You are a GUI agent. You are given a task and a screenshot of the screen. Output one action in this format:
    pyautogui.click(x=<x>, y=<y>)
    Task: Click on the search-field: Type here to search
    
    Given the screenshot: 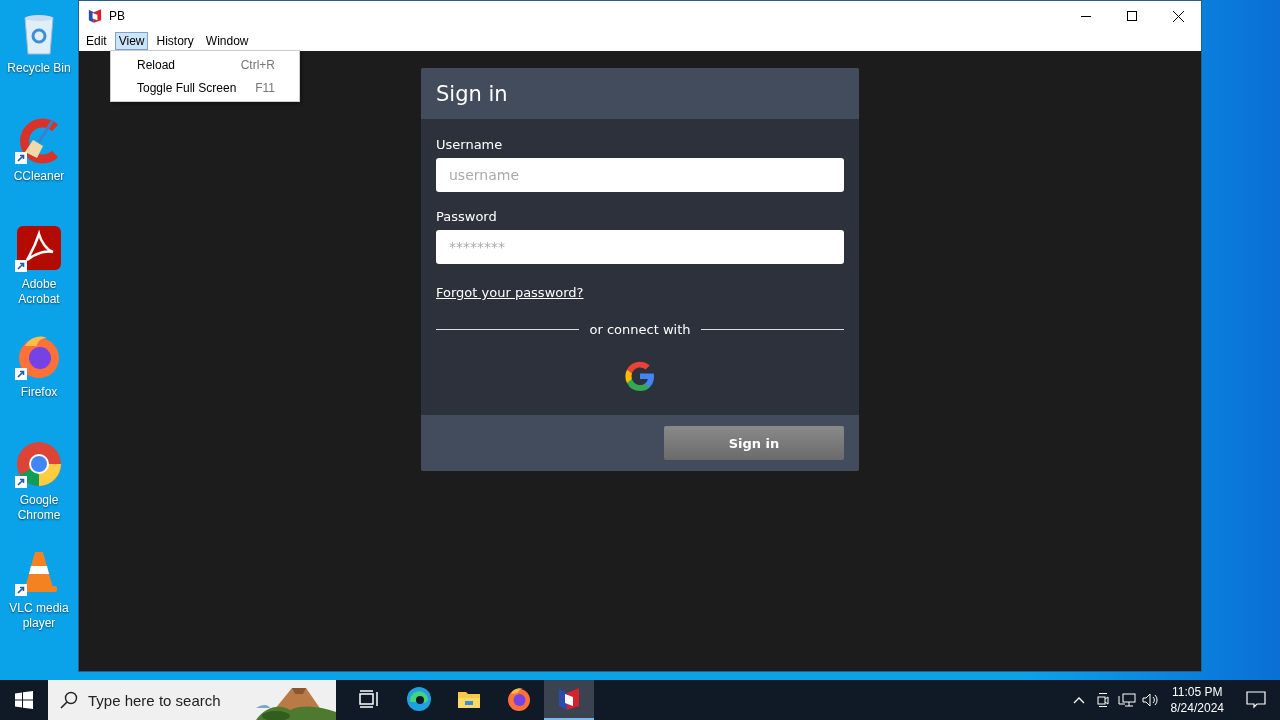 What is the action you would take?
    pyautogui.click(x=192, y=700)
    